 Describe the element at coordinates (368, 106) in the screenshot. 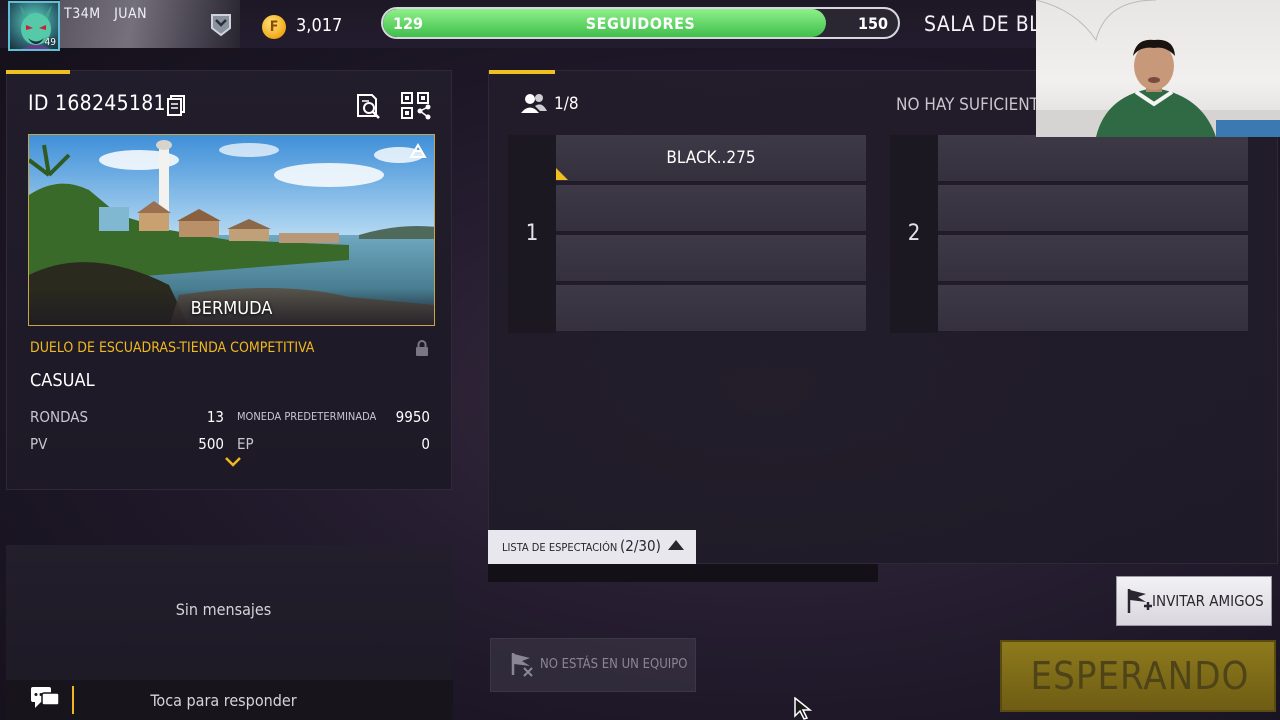

I see `search-document-icon` at that location.